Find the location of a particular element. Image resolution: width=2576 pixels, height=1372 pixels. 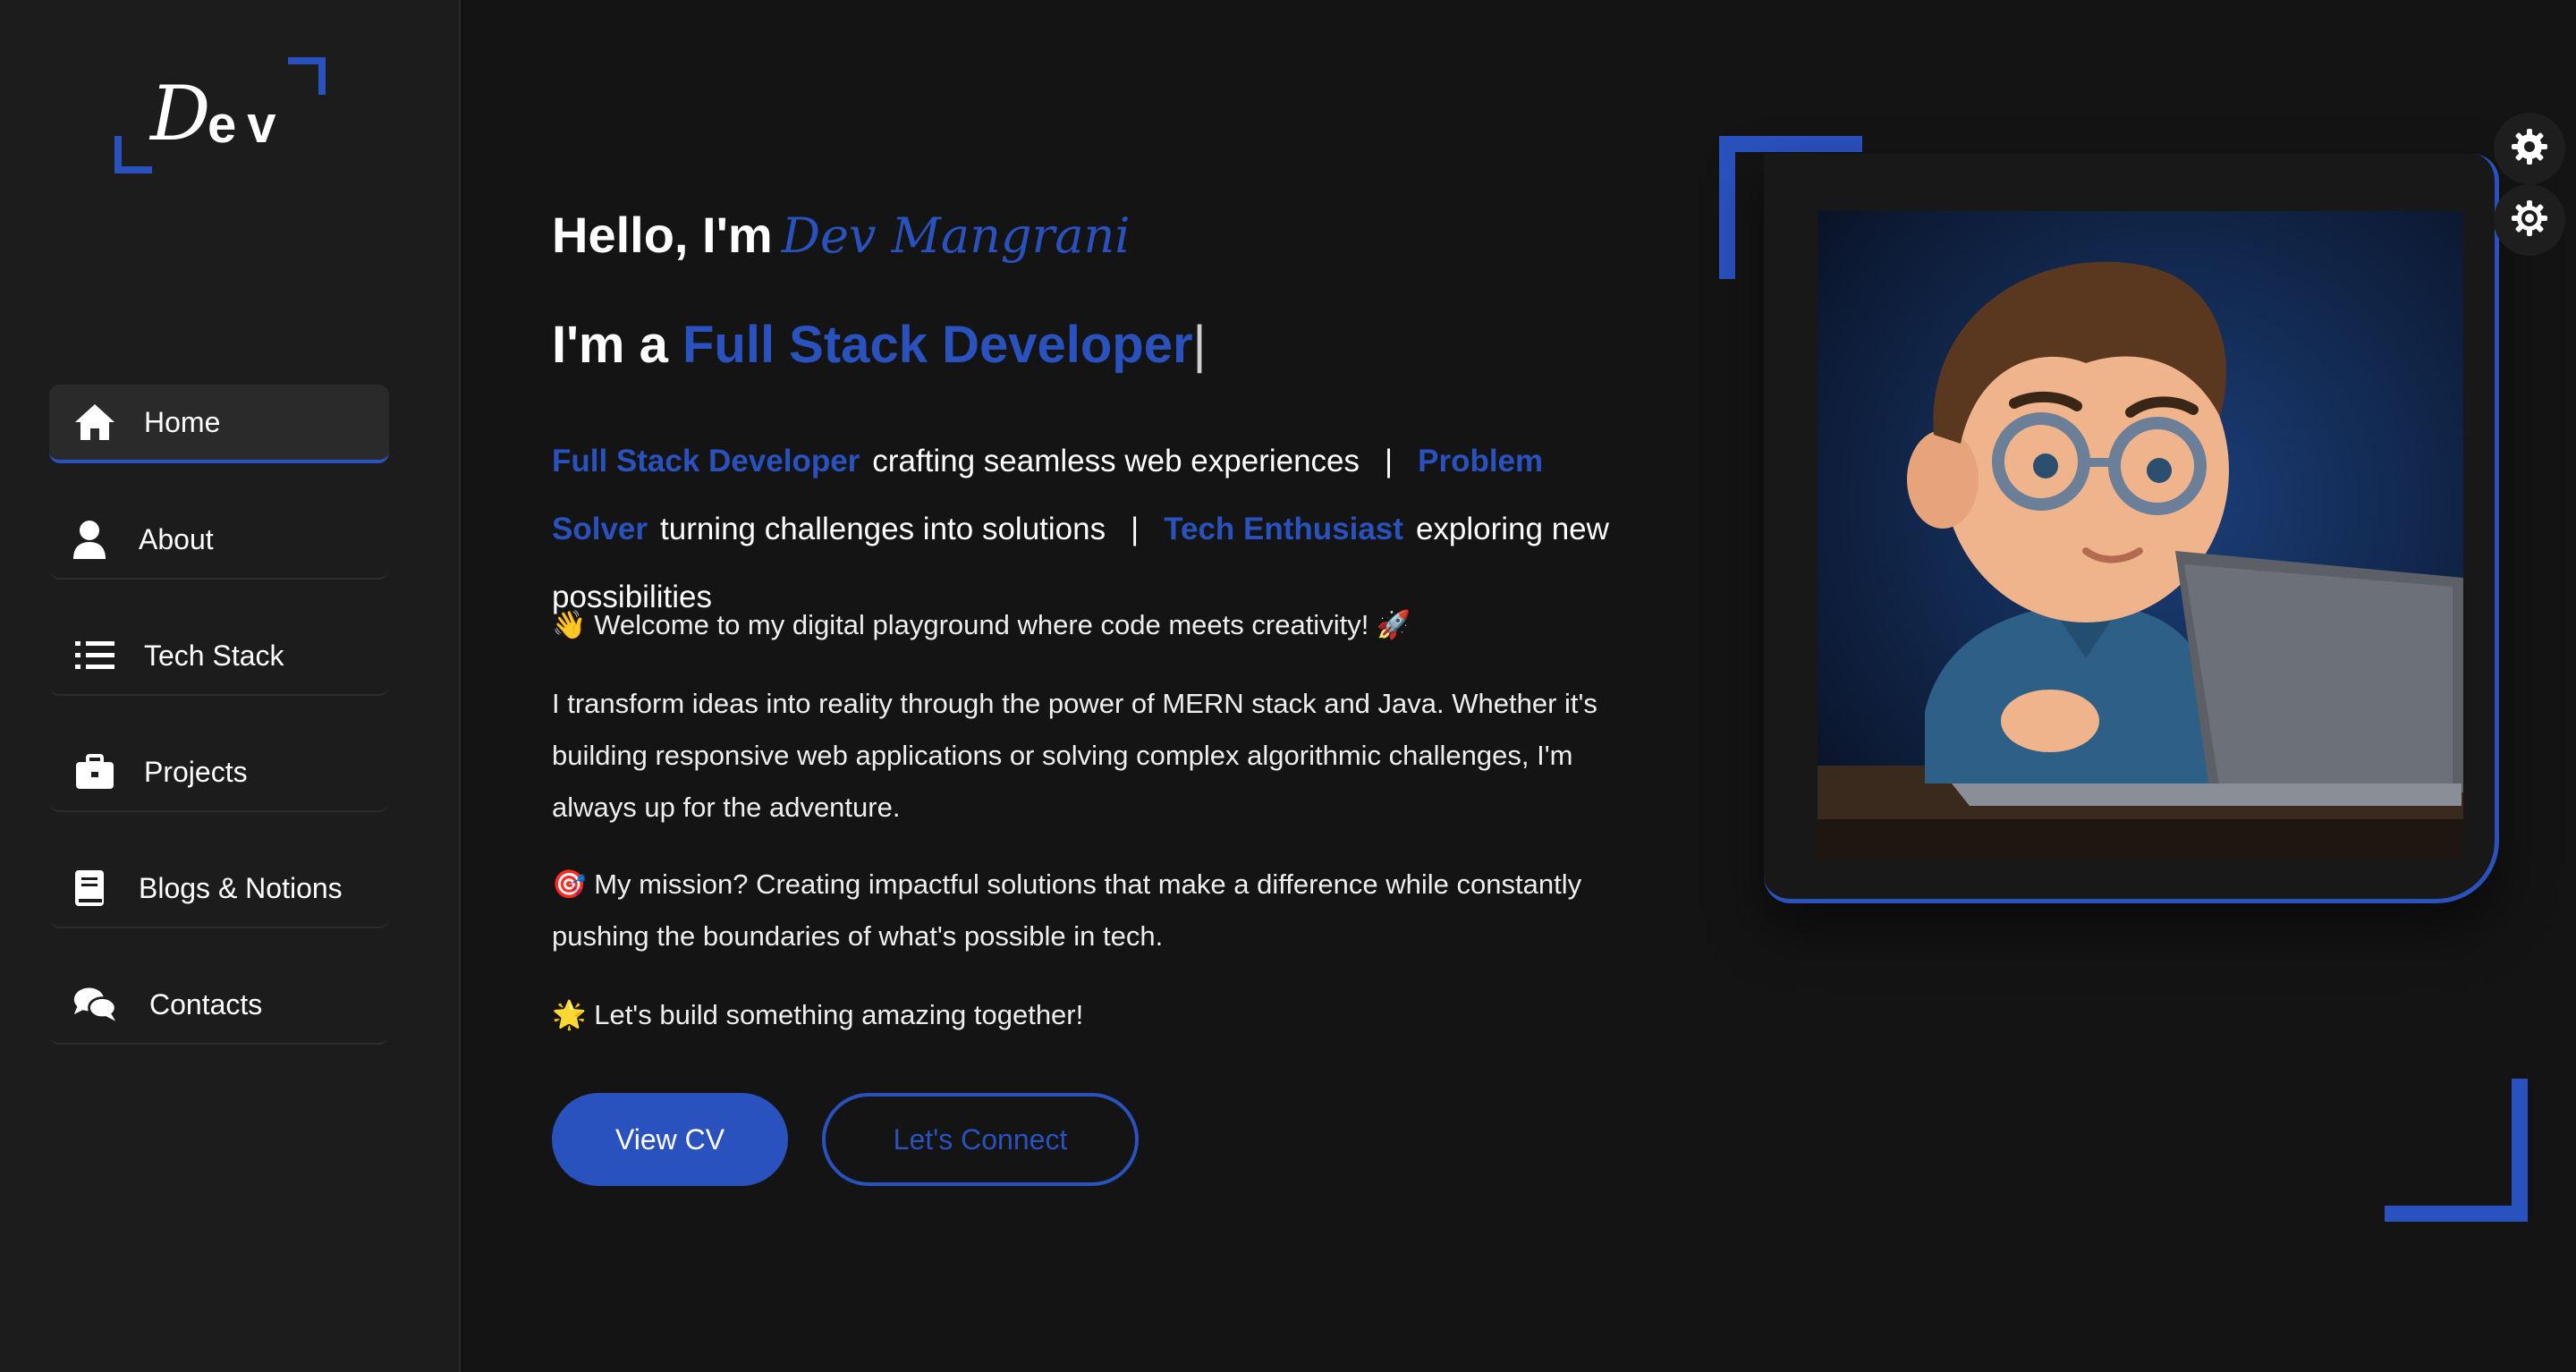

logo: D ev is located at coordinates (220, 115).